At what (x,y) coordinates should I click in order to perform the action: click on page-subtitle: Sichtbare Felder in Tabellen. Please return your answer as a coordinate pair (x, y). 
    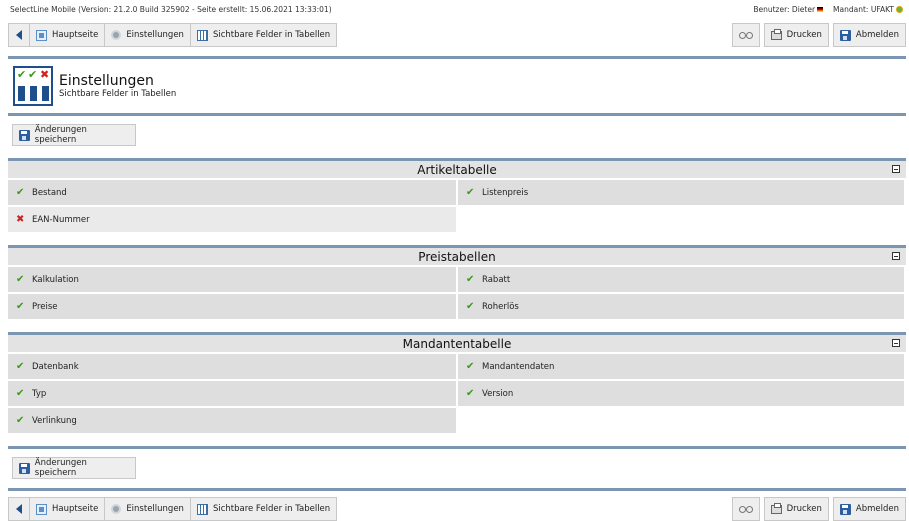
    Looking at the image, I should click on (118, 94).